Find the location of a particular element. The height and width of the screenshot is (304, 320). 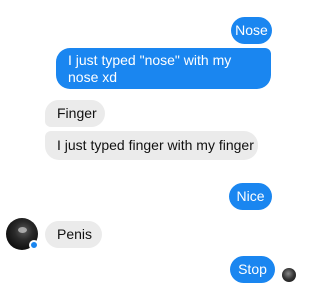

message-text: Penis is located at coordinates (75, 234).